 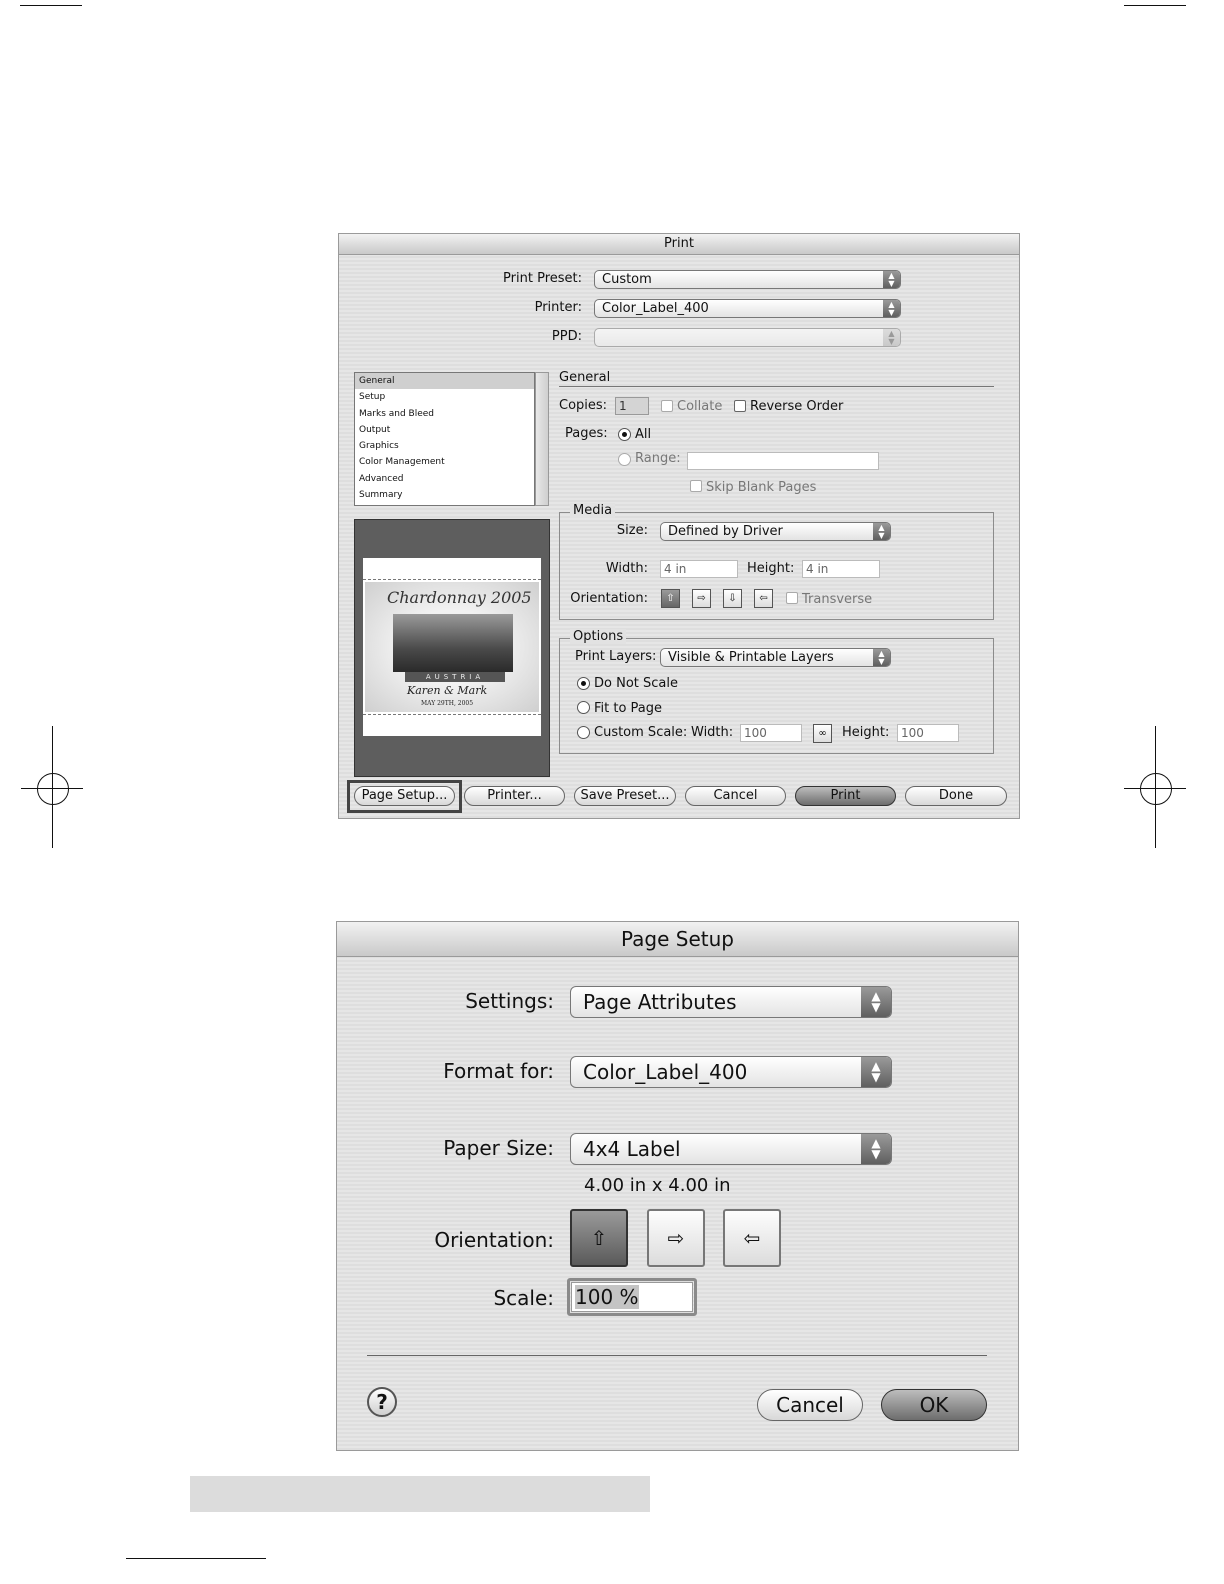 I want to click on category-list-item: Marks and Bleed, so click(x=444, y=414).